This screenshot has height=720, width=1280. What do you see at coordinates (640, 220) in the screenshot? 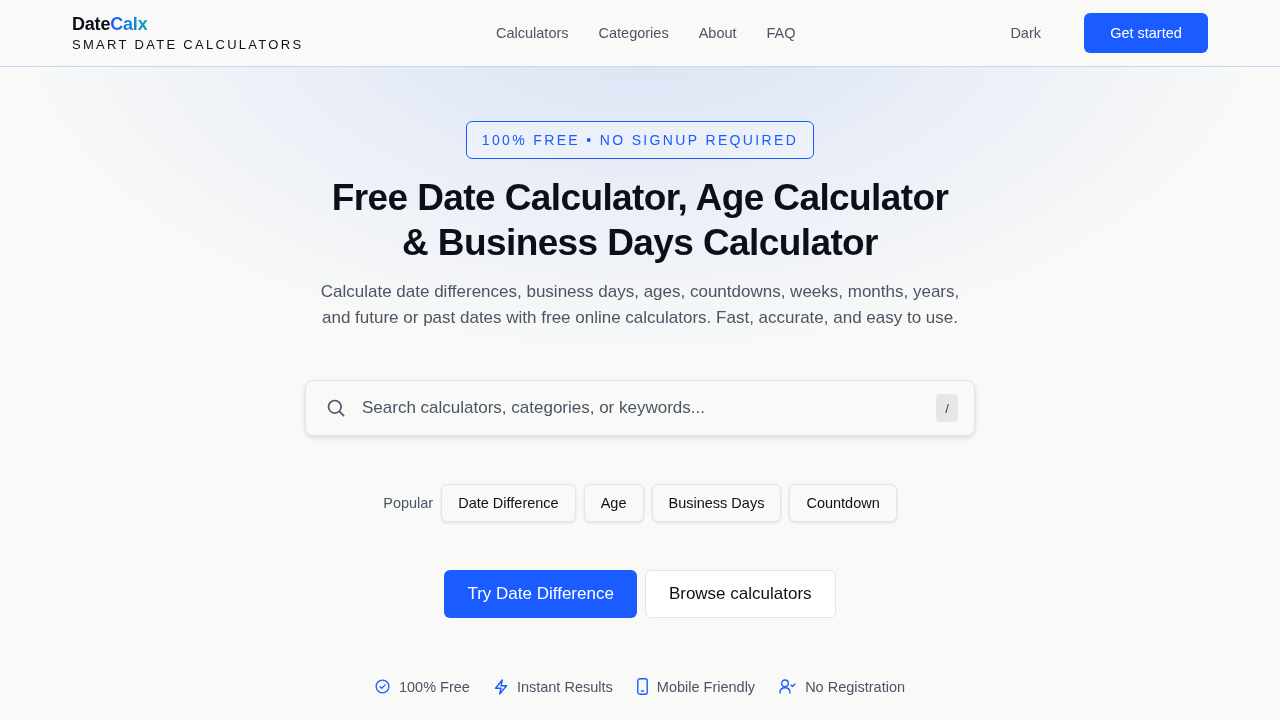
I see `hero-title: Free Date Calculator, Age Calculator & Business Days Calculator` at bounding box center [640, 220].